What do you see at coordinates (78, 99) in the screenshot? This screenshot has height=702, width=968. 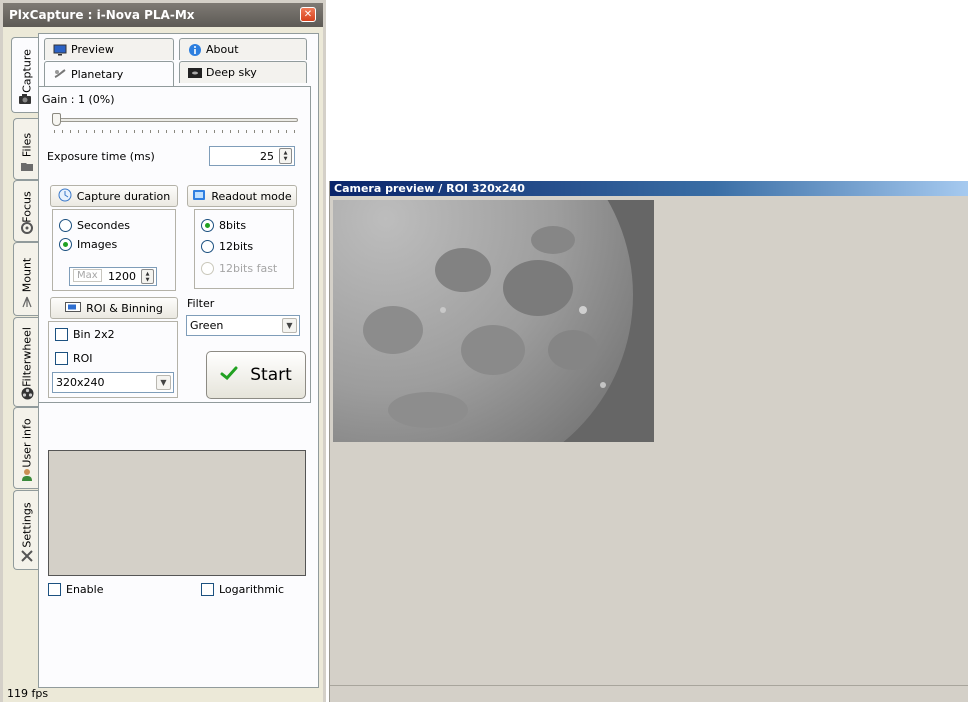 I see `gain-label: Gain : 1 (0%)` at bounding box center [78, 99].